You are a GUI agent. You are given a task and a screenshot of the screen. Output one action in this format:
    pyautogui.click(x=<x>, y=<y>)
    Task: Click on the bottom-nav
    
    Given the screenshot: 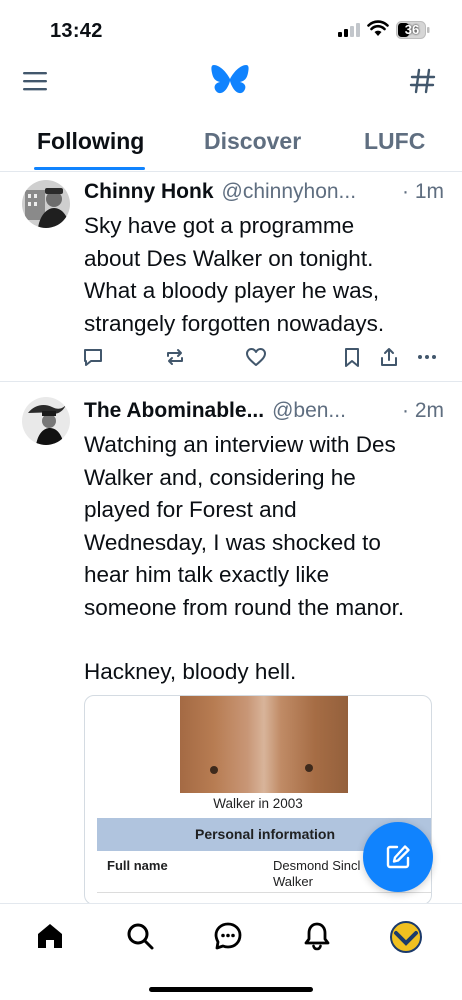 What is the action you would take?
    pyautogui.click(x=231, y=951)
    